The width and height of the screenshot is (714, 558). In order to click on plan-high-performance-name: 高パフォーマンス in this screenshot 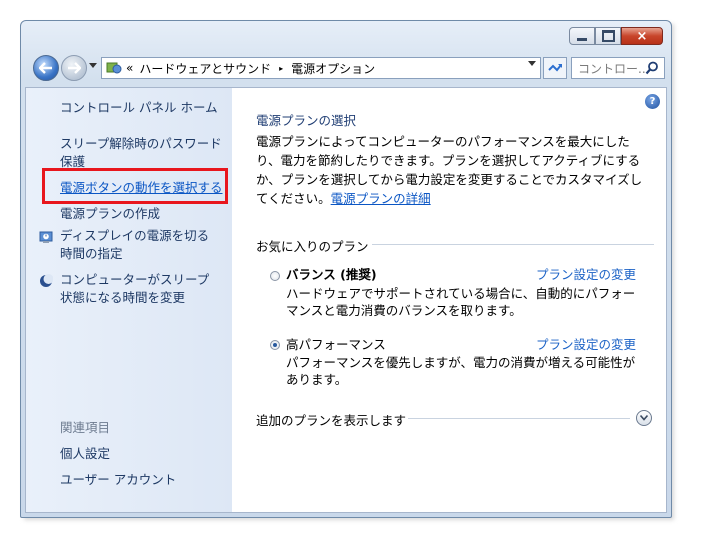, I will do `click(336, 343)`.